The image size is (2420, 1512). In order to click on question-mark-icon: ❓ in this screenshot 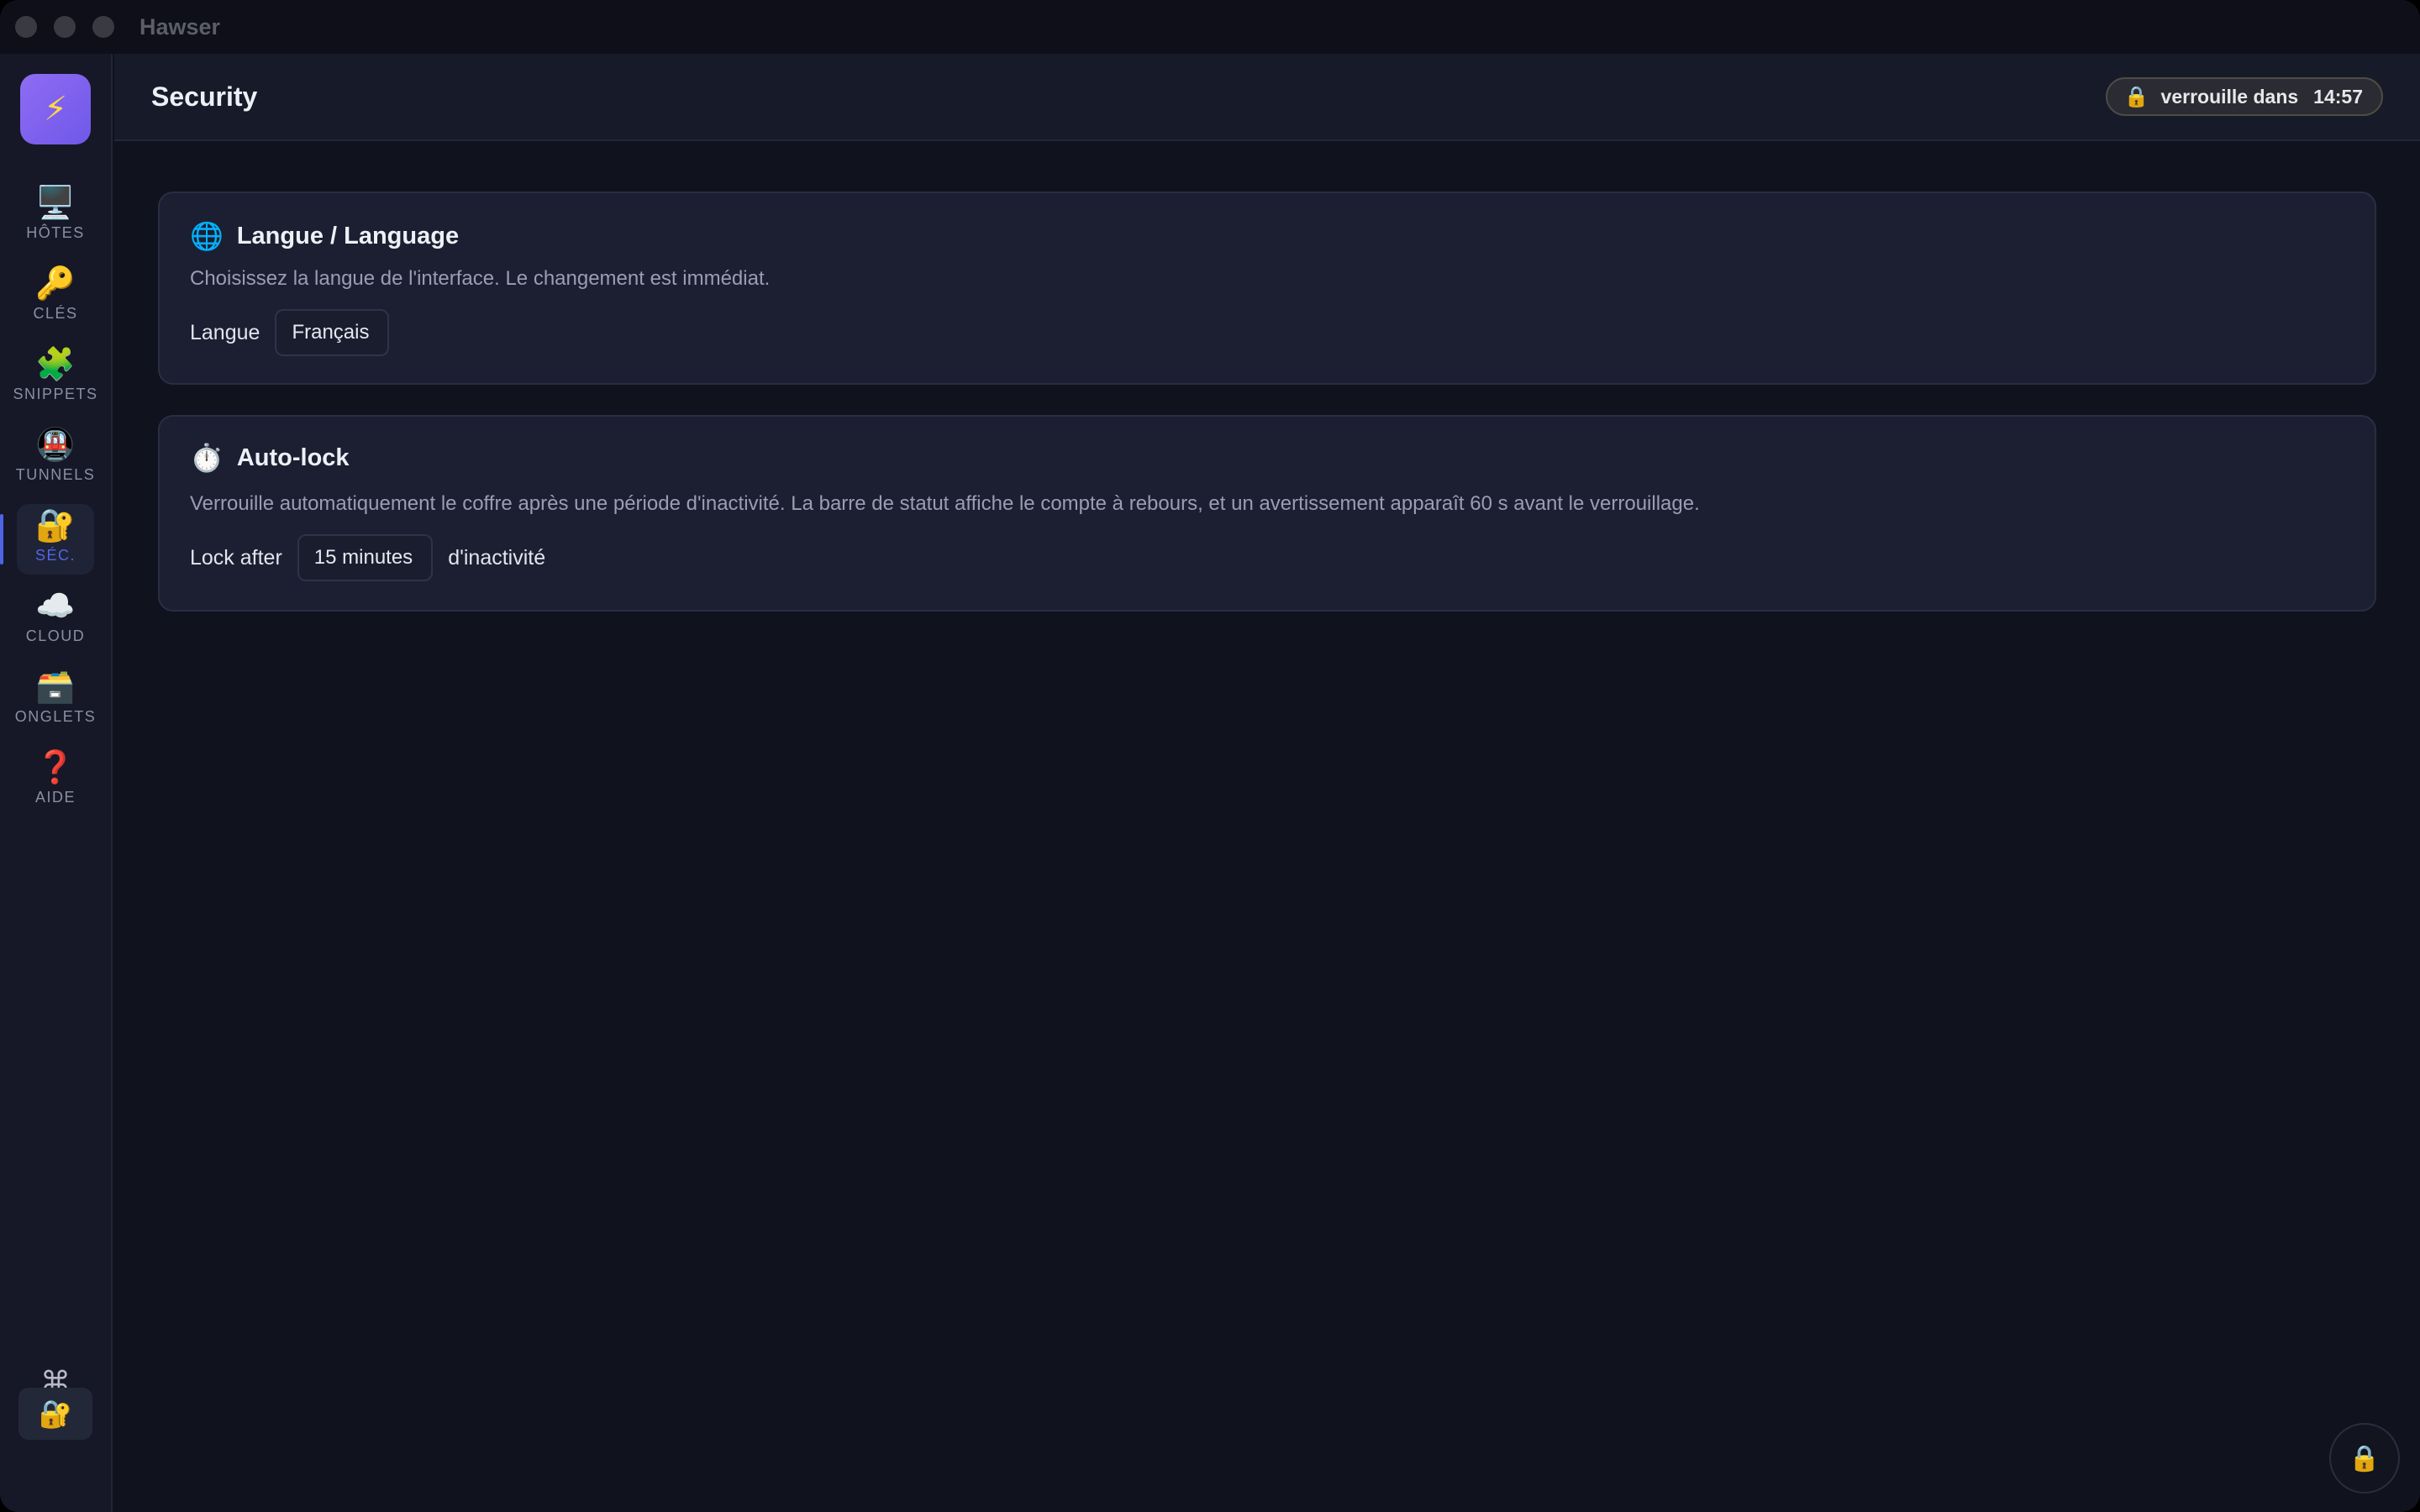, I will do `click(55, 766)`.